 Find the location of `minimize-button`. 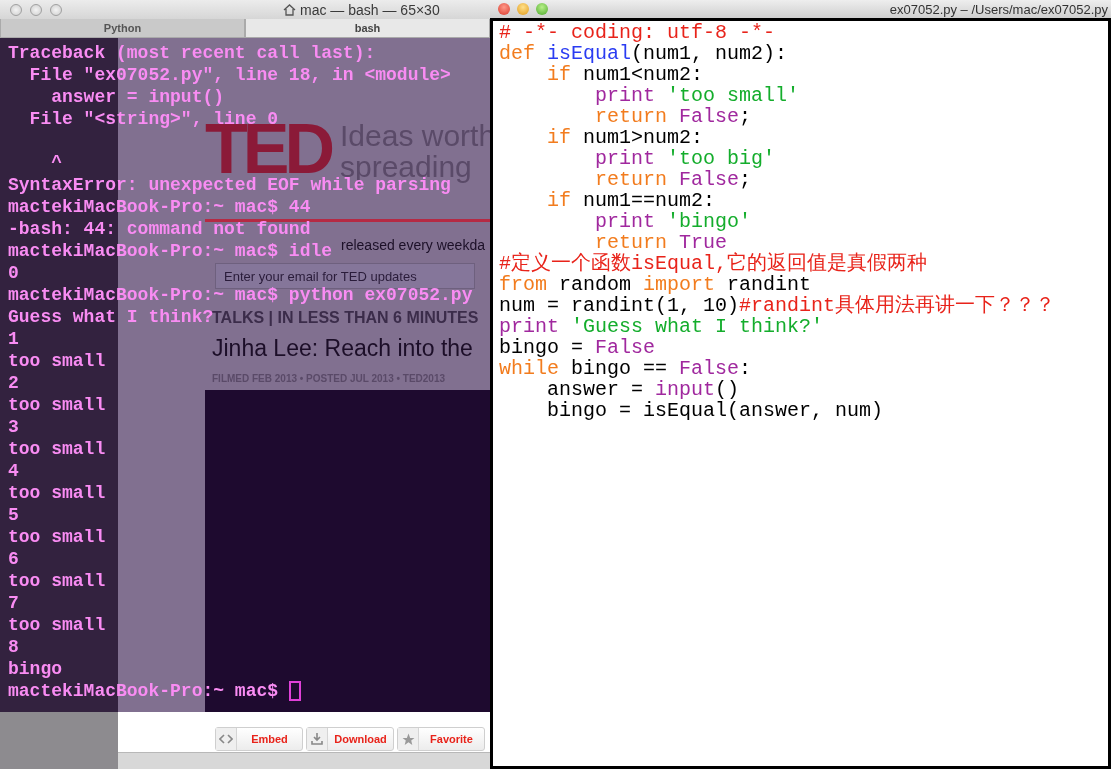

minimize-button is located at coordinates (523, 9).